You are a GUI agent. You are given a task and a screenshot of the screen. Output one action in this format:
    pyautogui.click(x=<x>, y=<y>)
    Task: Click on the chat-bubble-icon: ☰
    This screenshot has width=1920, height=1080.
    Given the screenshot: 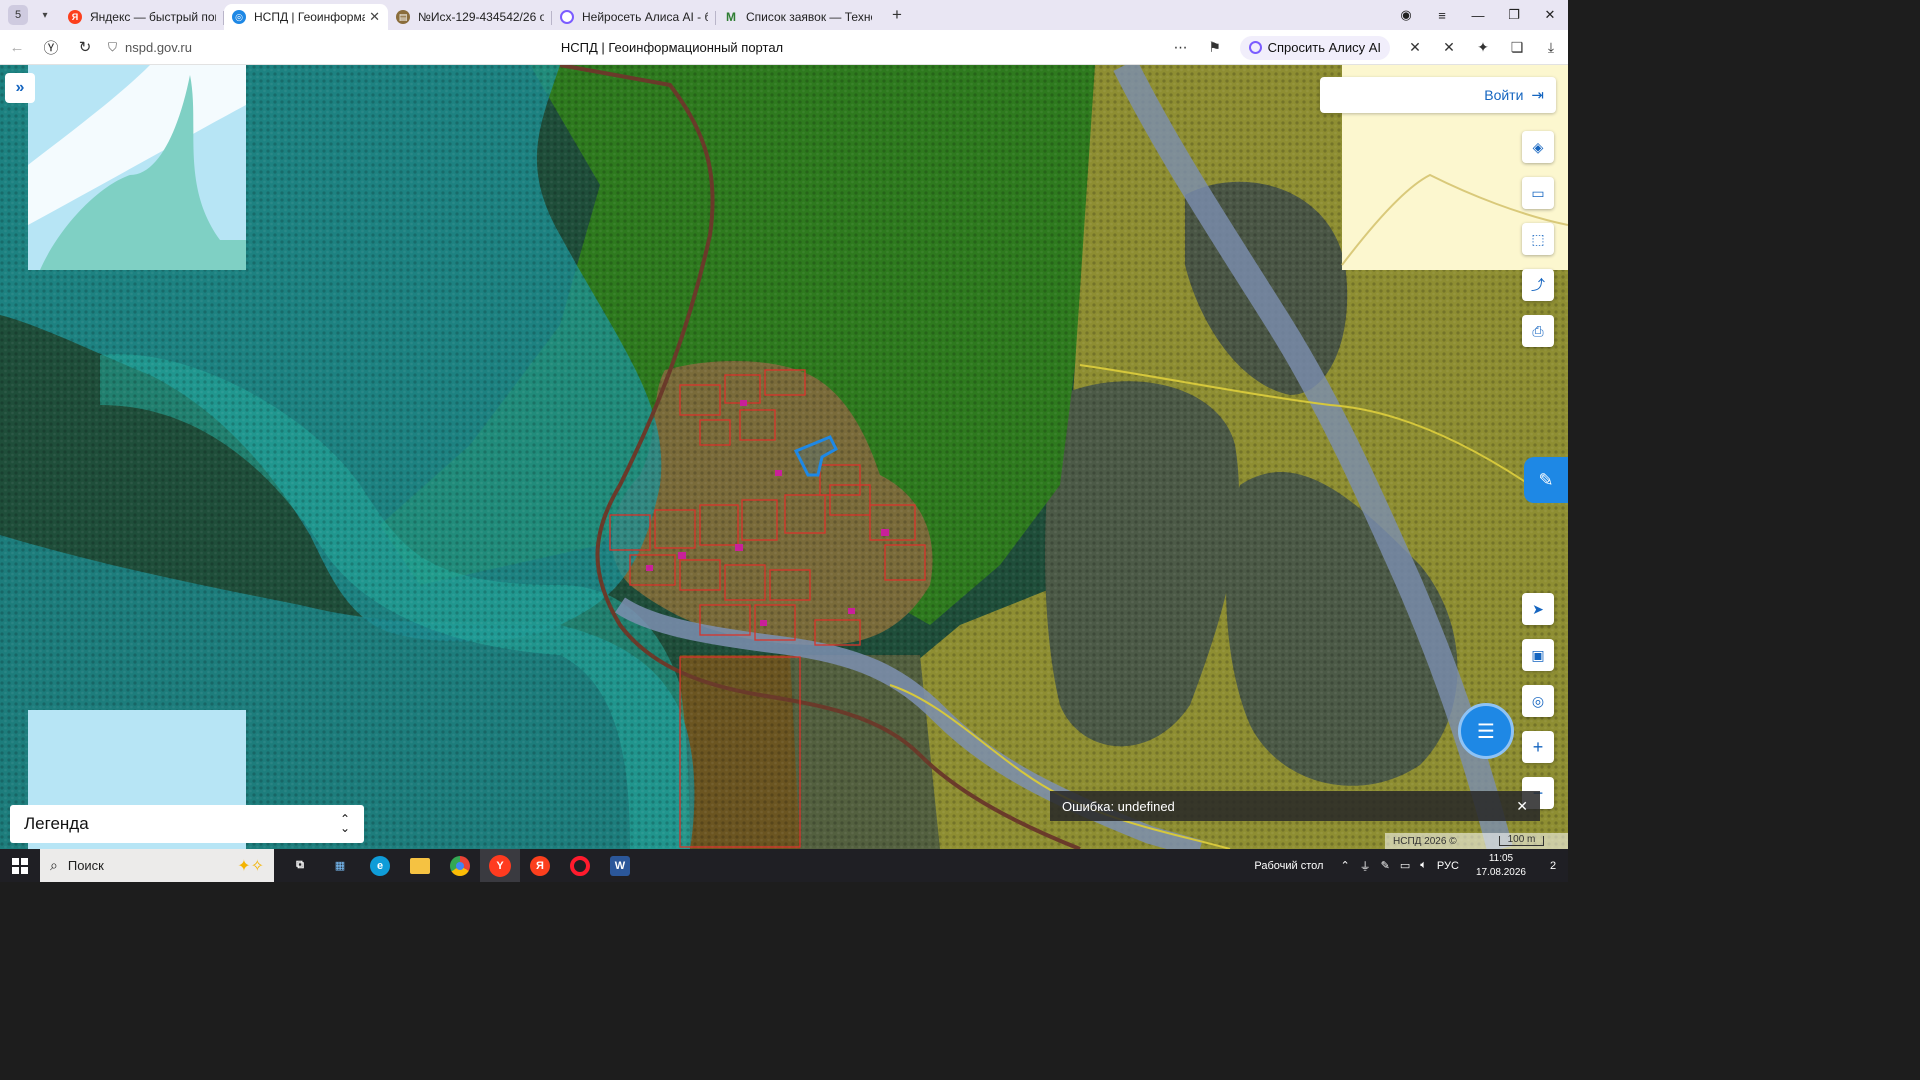 What is the action you would take?
    pyautogui.click(x=1486, y=731)
    